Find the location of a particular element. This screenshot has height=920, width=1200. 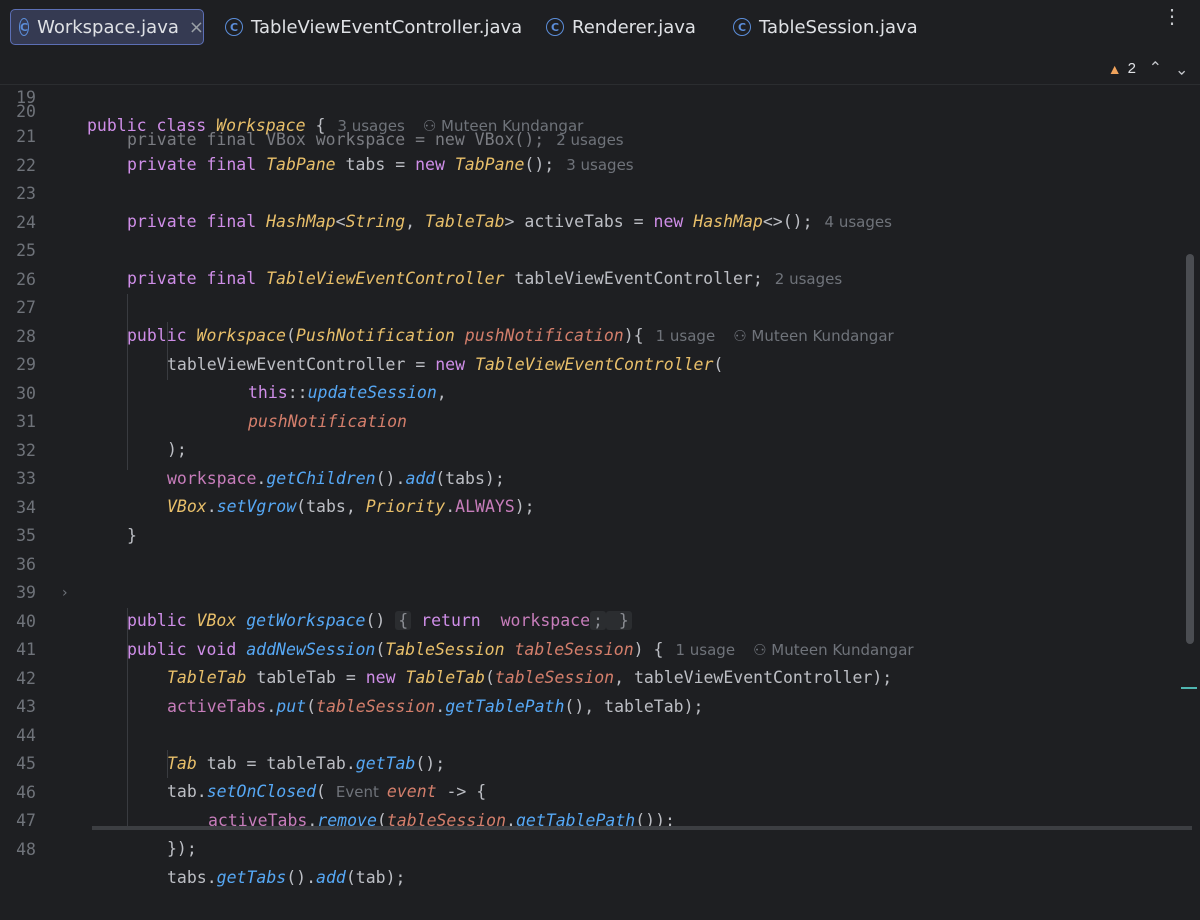

tab-tablesession-java: C TableSession.java is located at coordinates (825, 27).